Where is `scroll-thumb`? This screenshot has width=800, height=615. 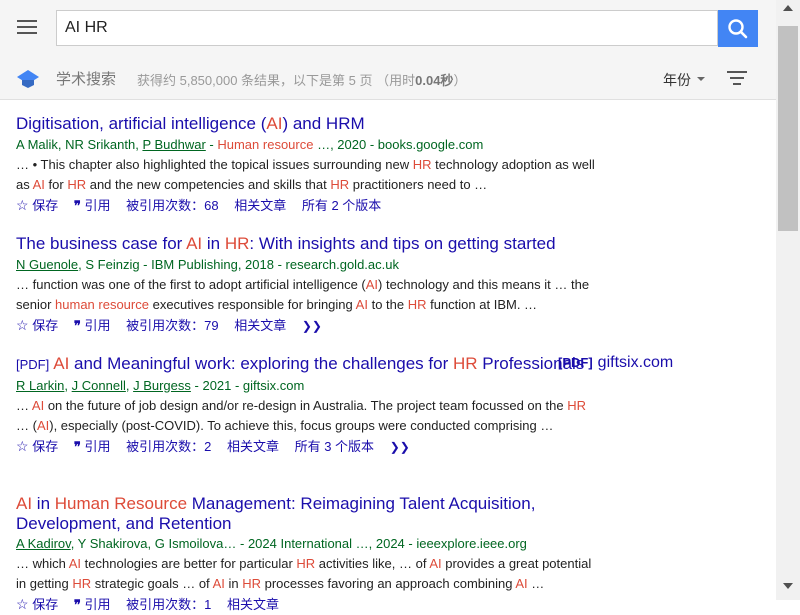 scroll-thumb is located at coordinates (788, 128).